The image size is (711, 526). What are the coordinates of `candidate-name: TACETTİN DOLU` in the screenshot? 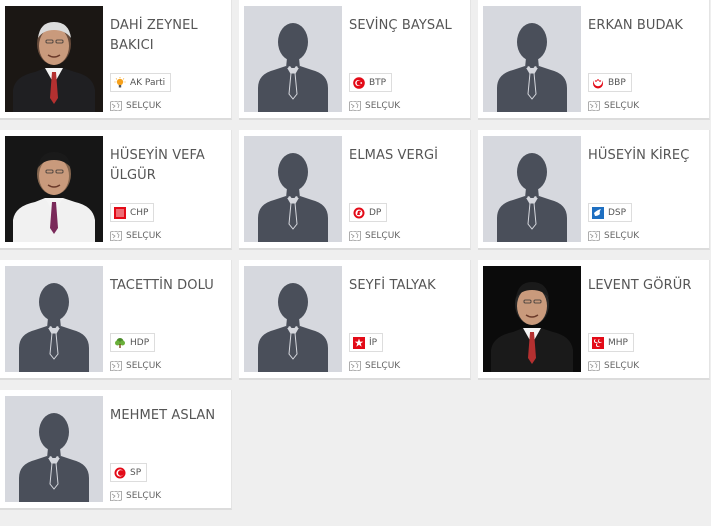 It's located at (169, 286).